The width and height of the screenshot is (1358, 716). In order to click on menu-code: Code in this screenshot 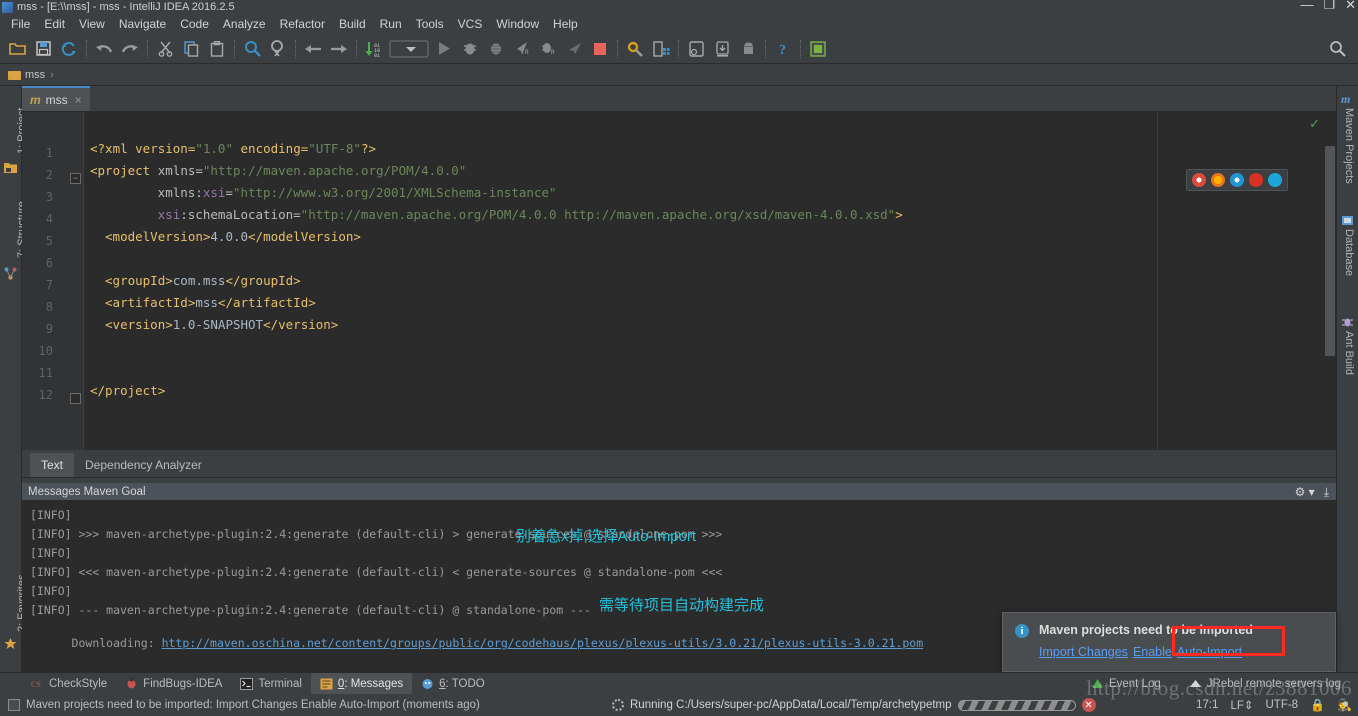, I will do `click(194, 24)`.